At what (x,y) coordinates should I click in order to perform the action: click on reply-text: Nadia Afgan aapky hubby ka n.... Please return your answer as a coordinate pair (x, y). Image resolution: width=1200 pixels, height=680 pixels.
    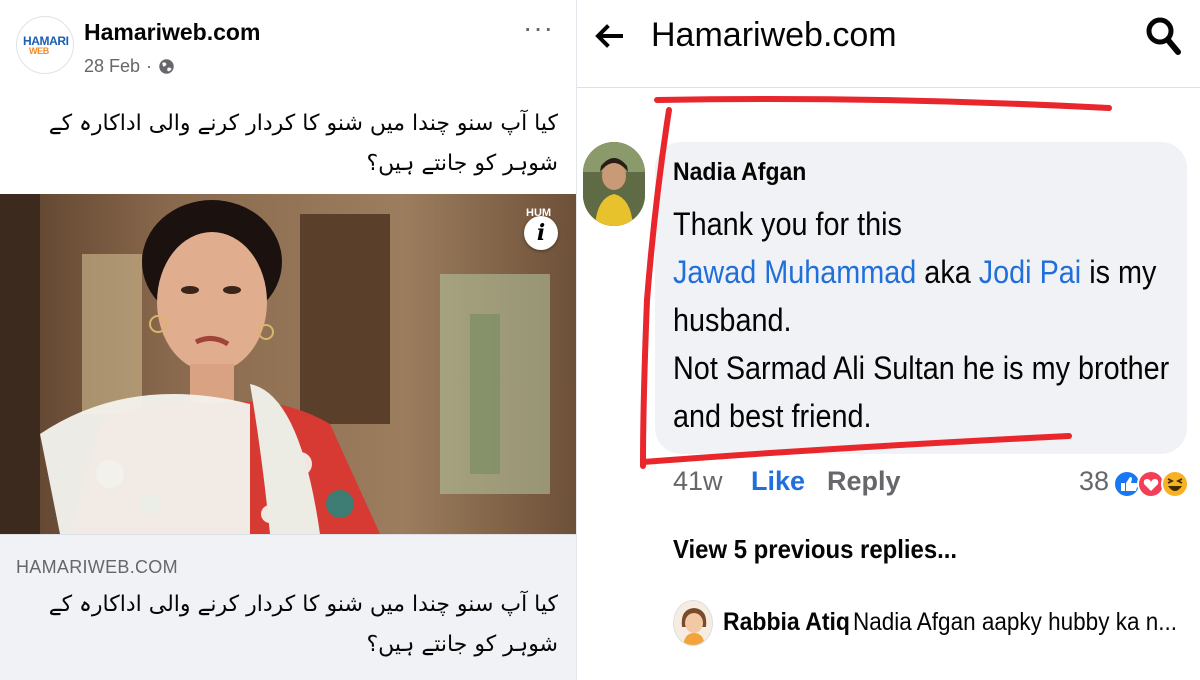
    Looking at the image, I should click on (1015, 622).